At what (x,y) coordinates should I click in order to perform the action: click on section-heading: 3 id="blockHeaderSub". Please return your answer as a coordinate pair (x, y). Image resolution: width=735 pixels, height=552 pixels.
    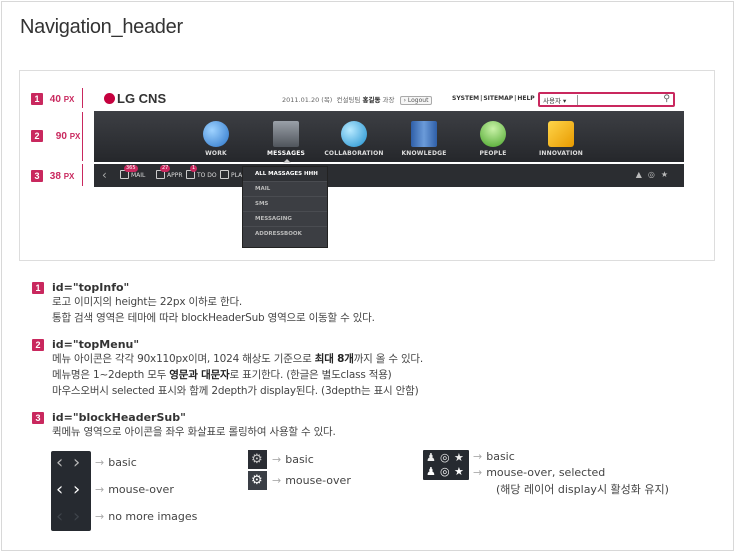
    Looking at the image, I should click on (184, 417).